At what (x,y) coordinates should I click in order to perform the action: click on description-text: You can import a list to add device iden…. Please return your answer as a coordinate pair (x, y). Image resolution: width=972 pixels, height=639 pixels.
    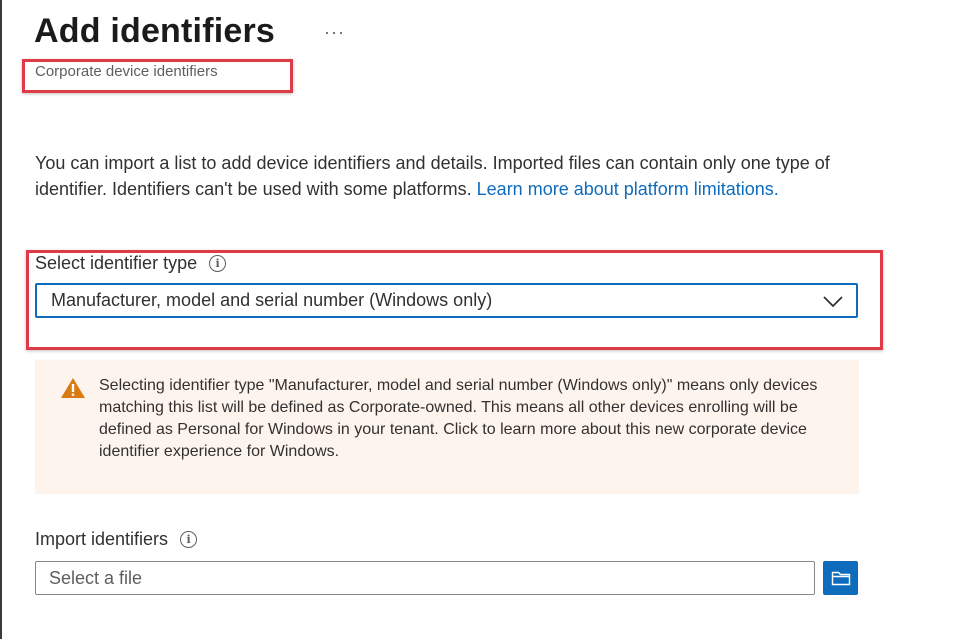
    Looking at the image, I should click on (445, 176).